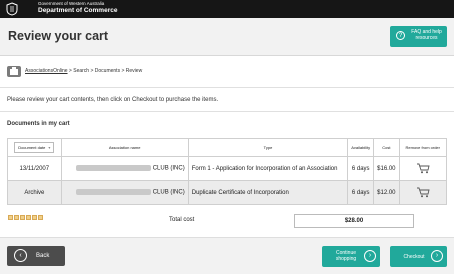 Image resolution: width=454 pixels, height=274 pixels. I want to click on cell-cost: $16.00, so click(386, 168).